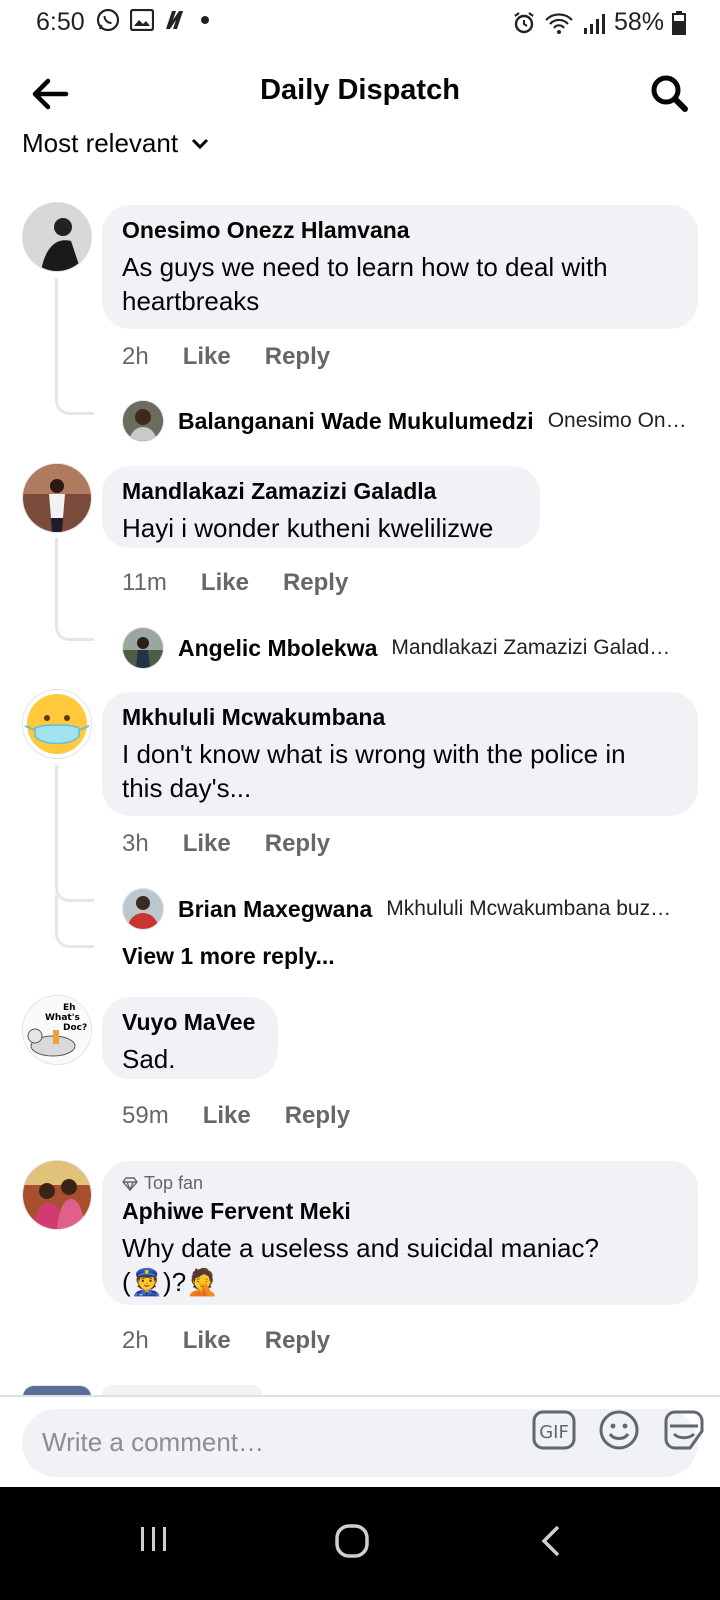 The height and width of the screenshot is (1600, 720). I want to click on search-icon, so click(670, 94).